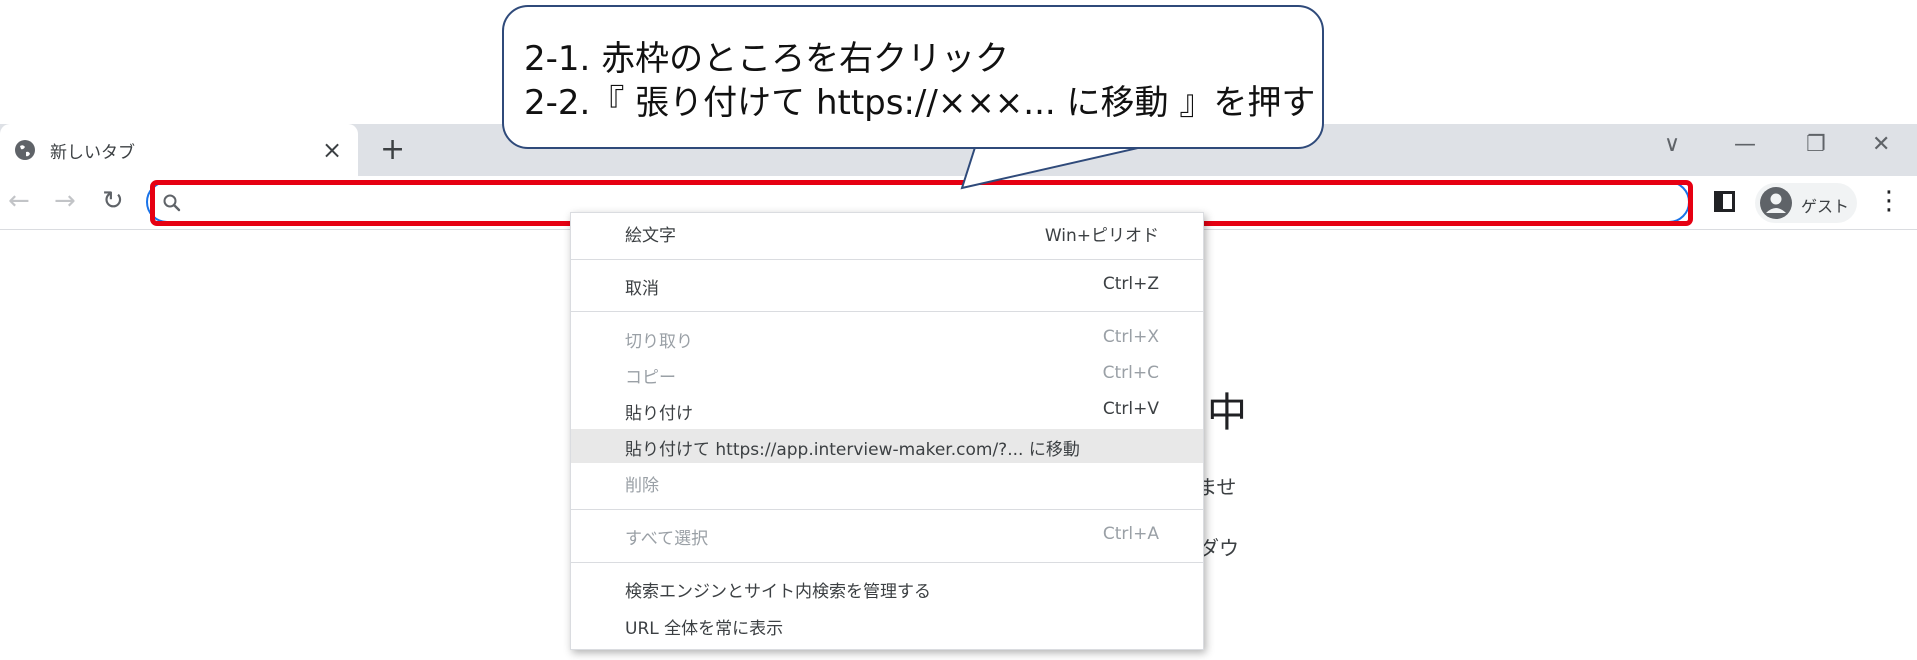 Image resolution: width=1917 pixels, height=660 pixels. What do you see at coordinates (1672, 144) in the screenshot?
I see `tab-search-chevron-icon: ∨` at bounding box center [1672, 144].